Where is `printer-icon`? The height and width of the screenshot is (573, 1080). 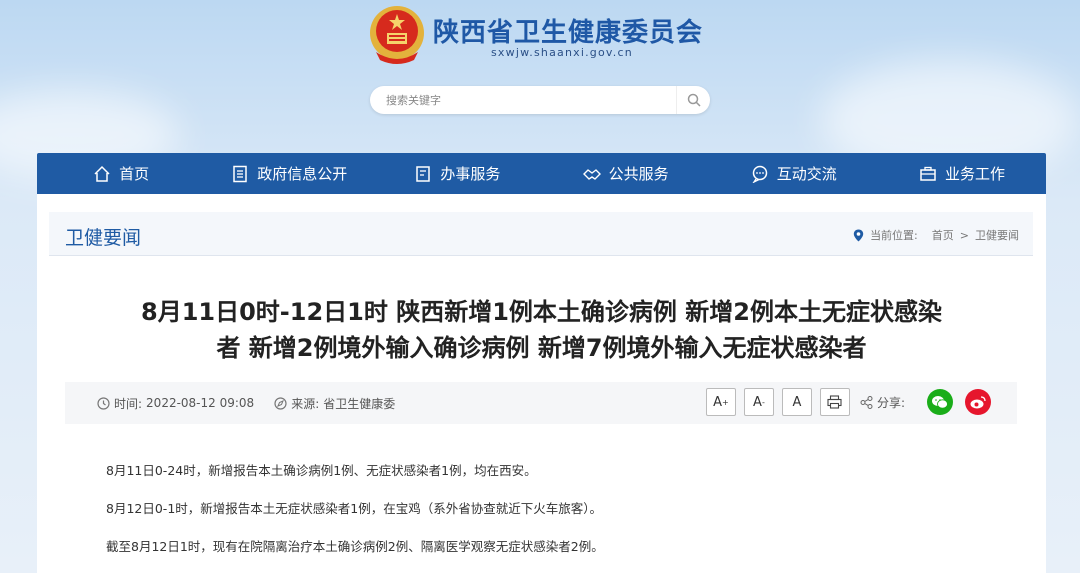
printer-icon is located at coordinates (835, 402).